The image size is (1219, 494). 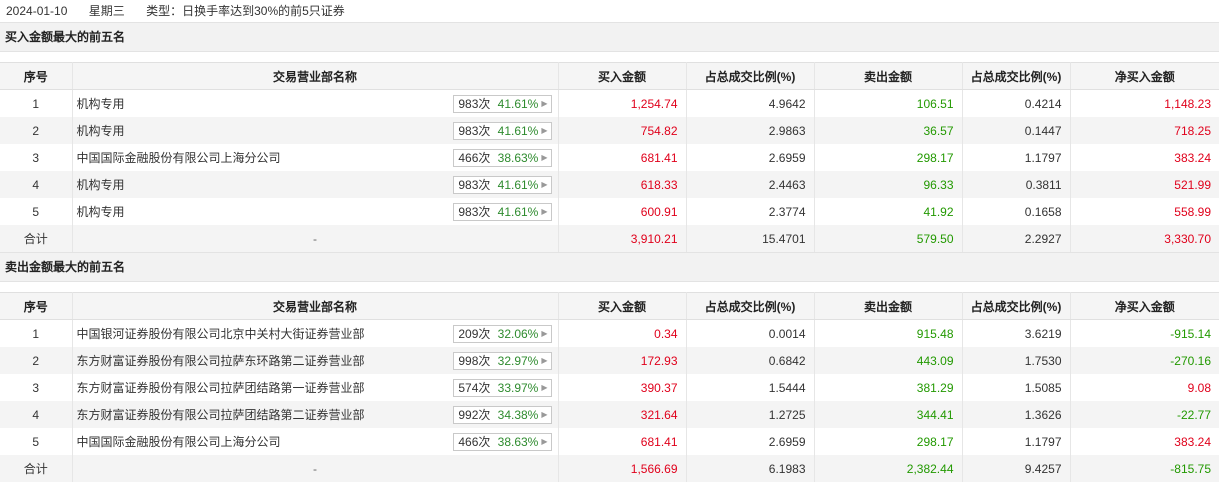 What do you see at coordinates (750, 184) in the screenshot?
I see `buy-ratio: 2.4463` at bounding box center [750, 184].